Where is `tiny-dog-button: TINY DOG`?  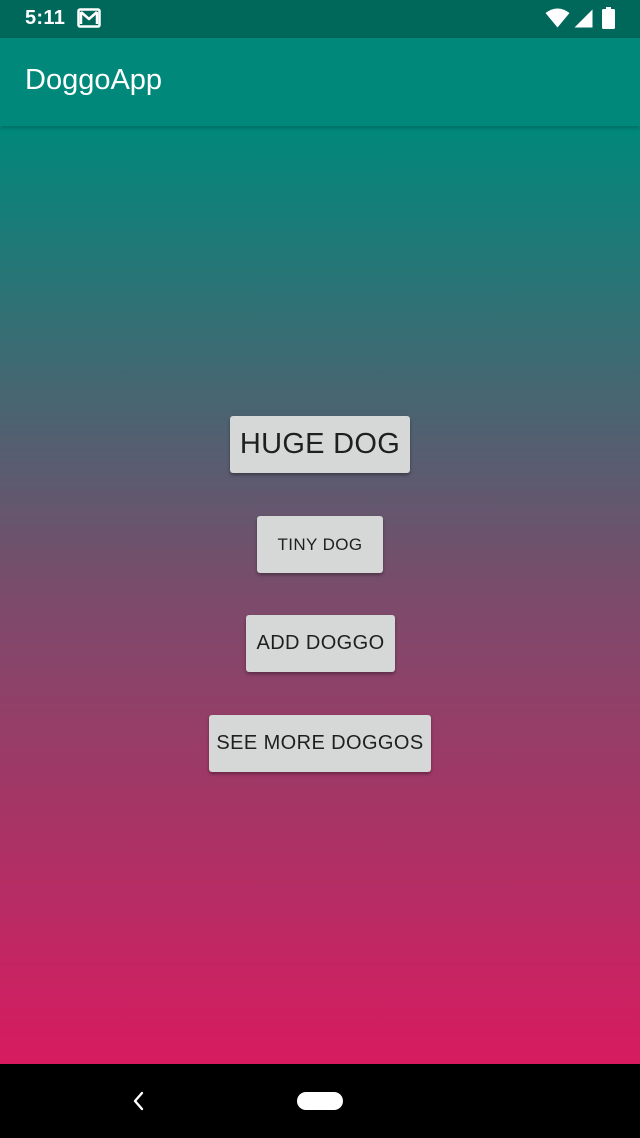 tiny-dog-button: TINY DOG is located at coordinates (320, 544).